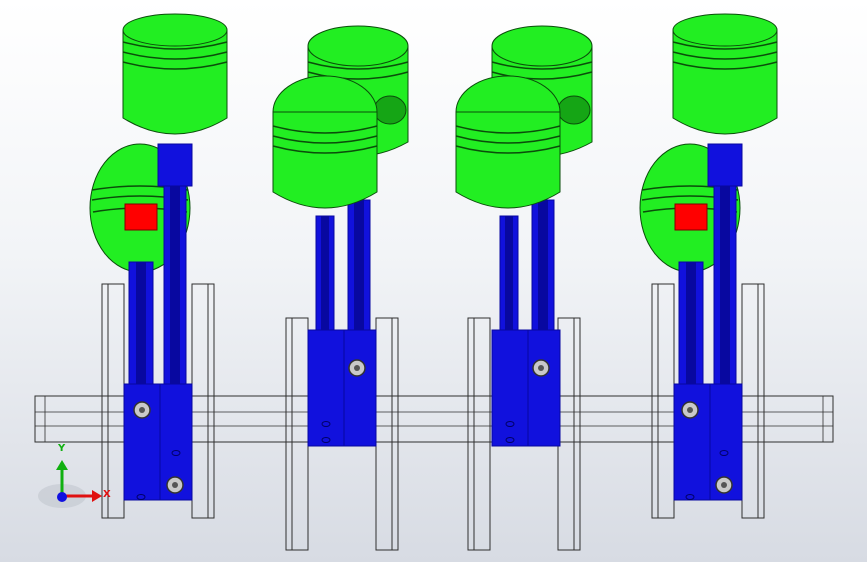 The width and height of the screenshot is (867, 562). Describe the element at coordinates (62, 497) in the screenshot. I see `z-axis-dot` at that location.